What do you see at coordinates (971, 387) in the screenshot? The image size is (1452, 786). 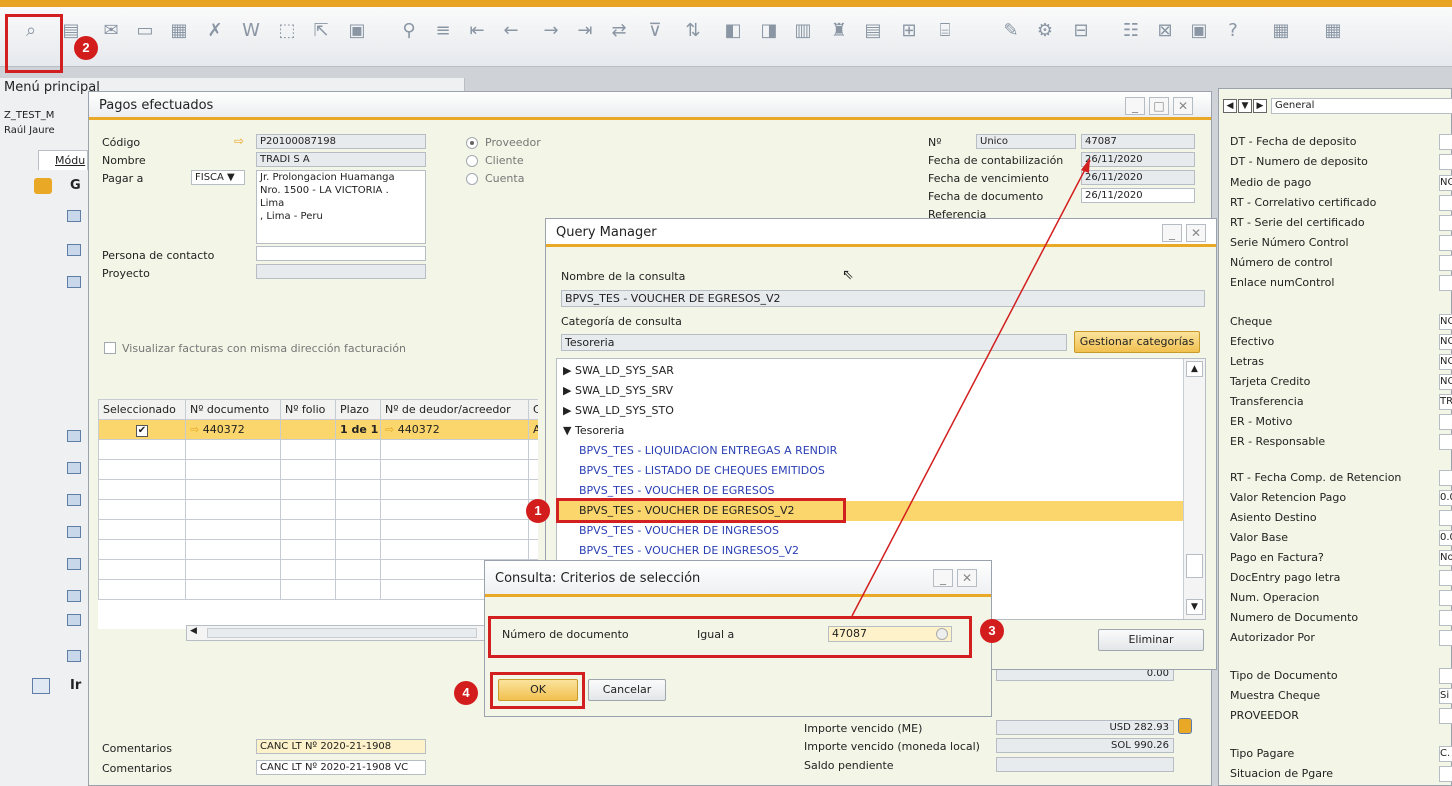 I see `annotation-arrow` at bounding box center [971, 387].